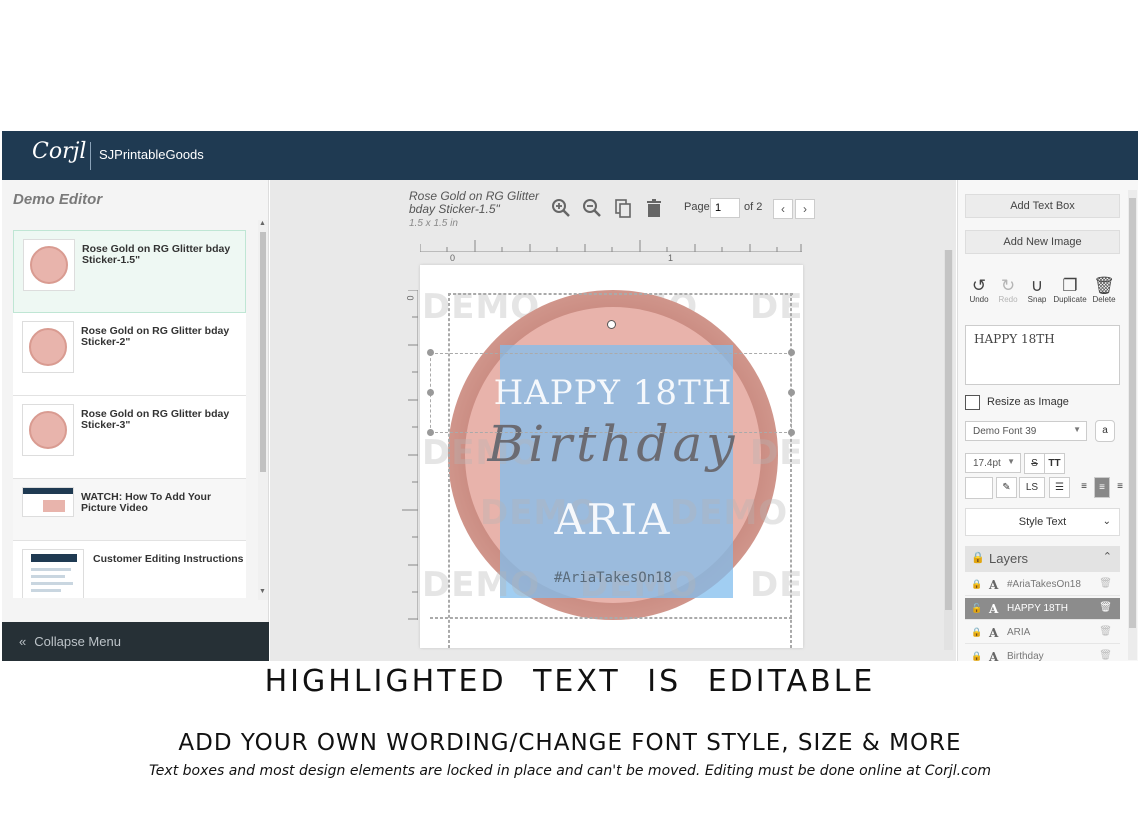 This screenshot has width=1140, height=814. I want to click on add-new-image-button: Add New Image, so click(1042, 242).